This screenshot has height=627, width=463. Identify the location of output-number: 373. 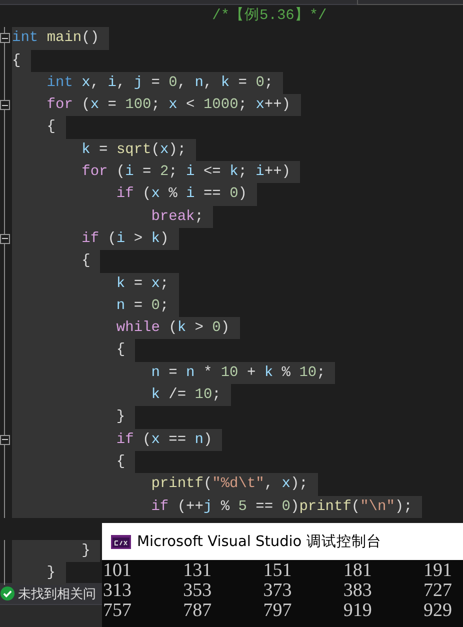
(277, 591).